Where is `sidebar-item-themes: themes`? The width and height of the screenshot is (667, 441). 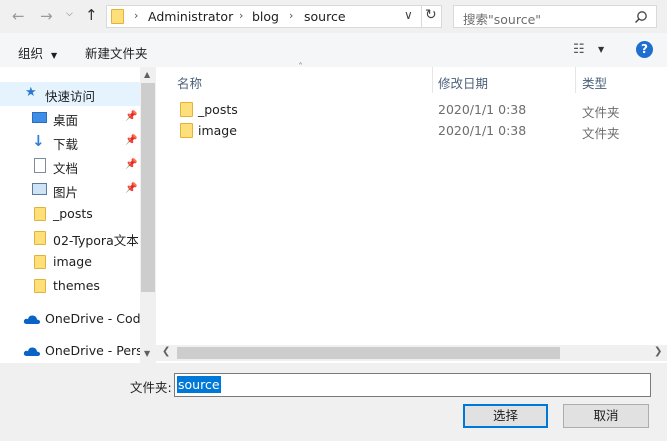
sidebar-item-themes: themes is located at coordinates (70, 286).